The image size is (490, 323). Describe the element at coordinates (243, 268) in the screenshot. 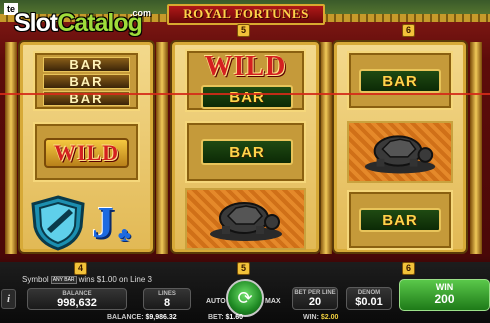

I see `line-badge-bottom-mid: 5` at that location.